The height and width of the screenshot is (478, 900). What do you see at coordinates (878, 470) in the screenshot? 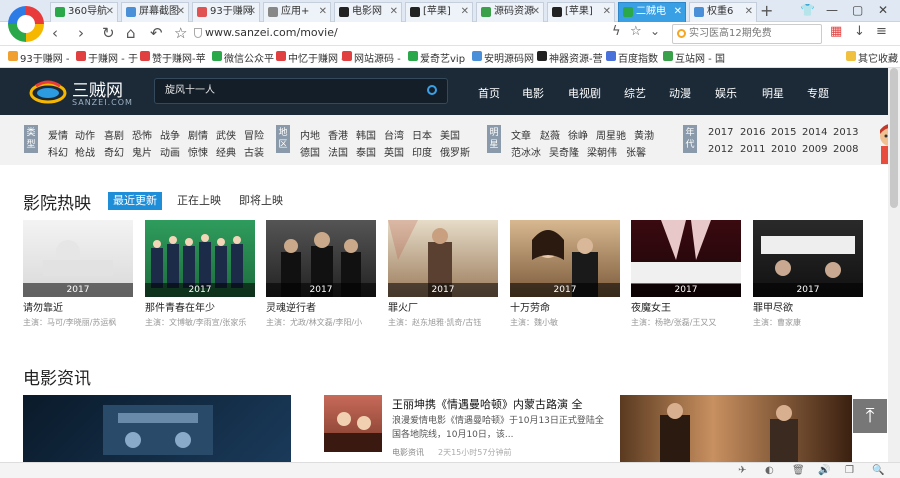
I see `zoom-icon: 🔍` at bounding box center [878, 470].